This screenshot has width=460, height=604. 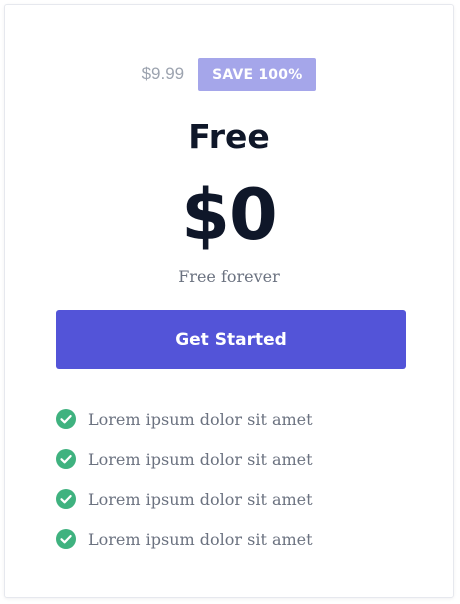 I want to click on price-row: $9.99 SAVE 100%, so click(x=229, y=74).